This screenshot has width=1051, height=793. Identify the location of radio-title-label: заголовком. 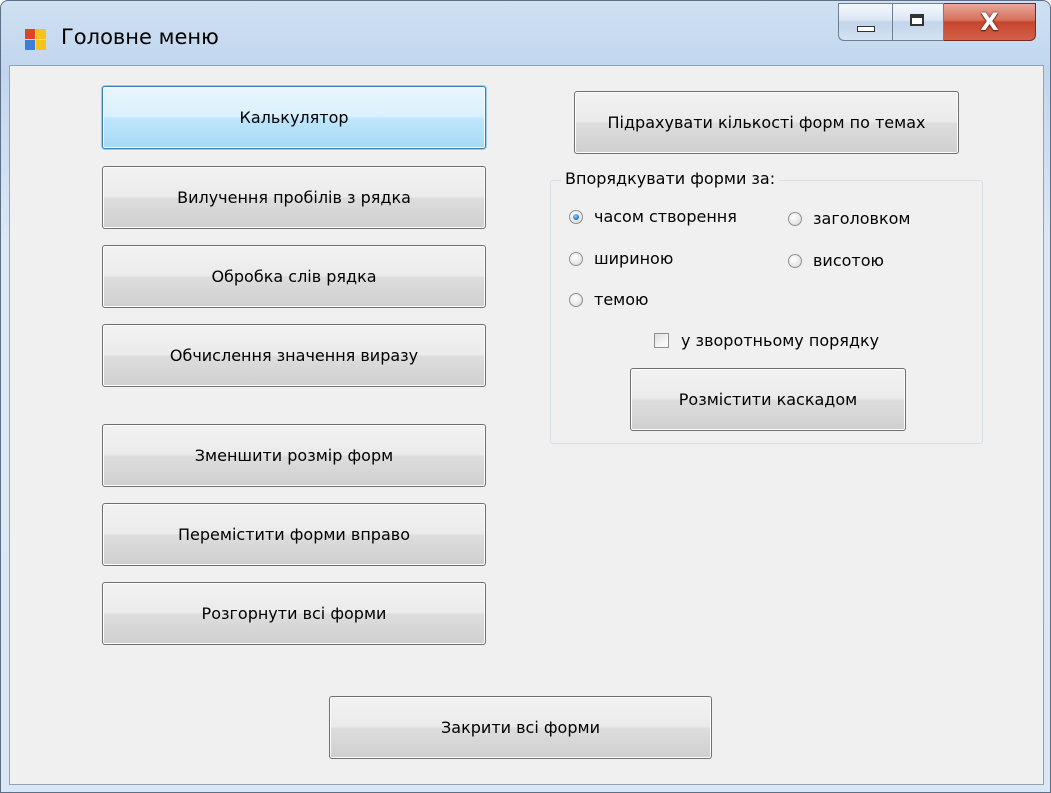
(862, 218).